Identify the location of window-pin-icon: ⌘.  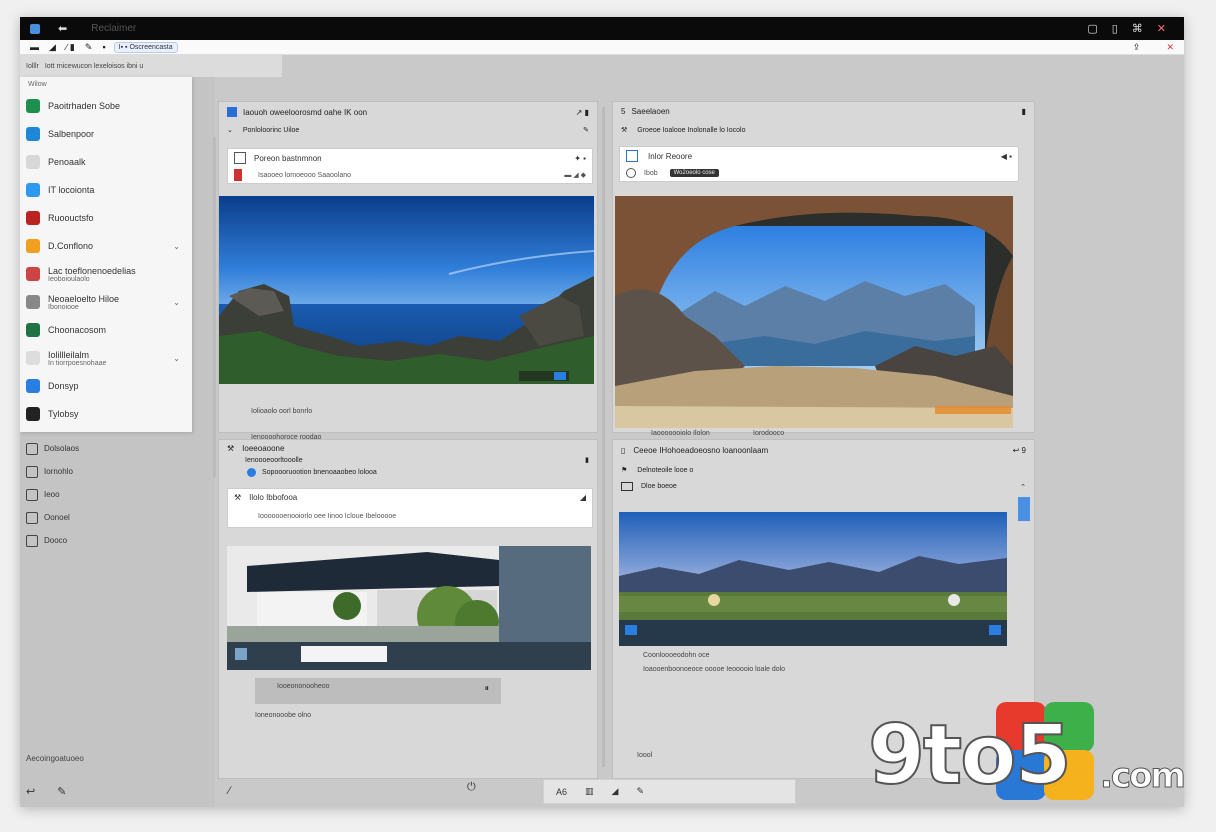
(1137, 28).